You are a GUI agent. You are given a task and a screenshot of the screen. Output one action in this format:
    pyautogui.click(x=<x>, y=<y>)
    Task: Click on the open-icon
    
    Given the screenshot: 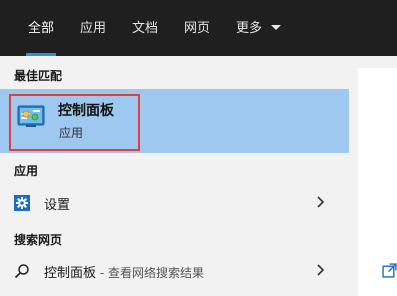 What is the action you would take?
    pyautogui.click(x=389, y=270)
    